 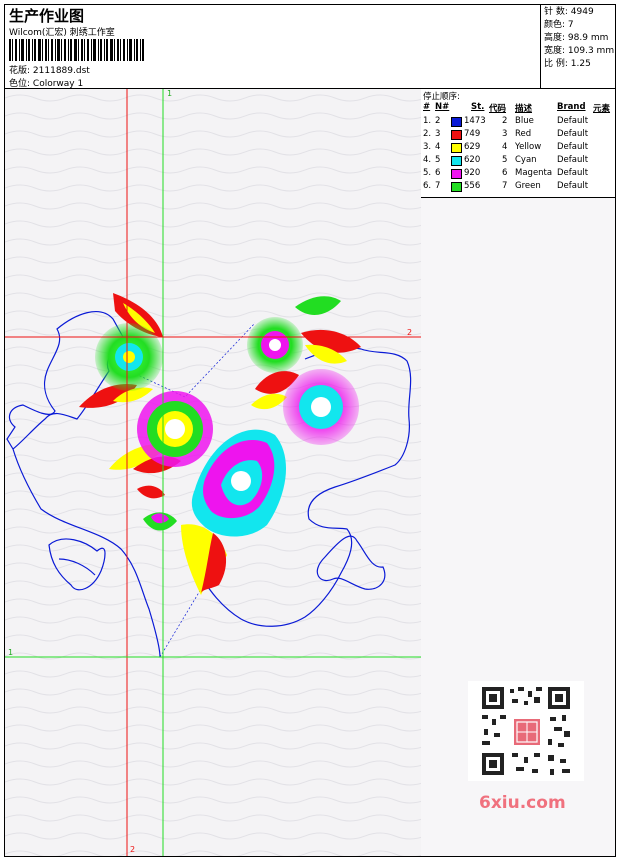 I want to click on stat-colors: 颜色: 7, so click(x=578, y=25).